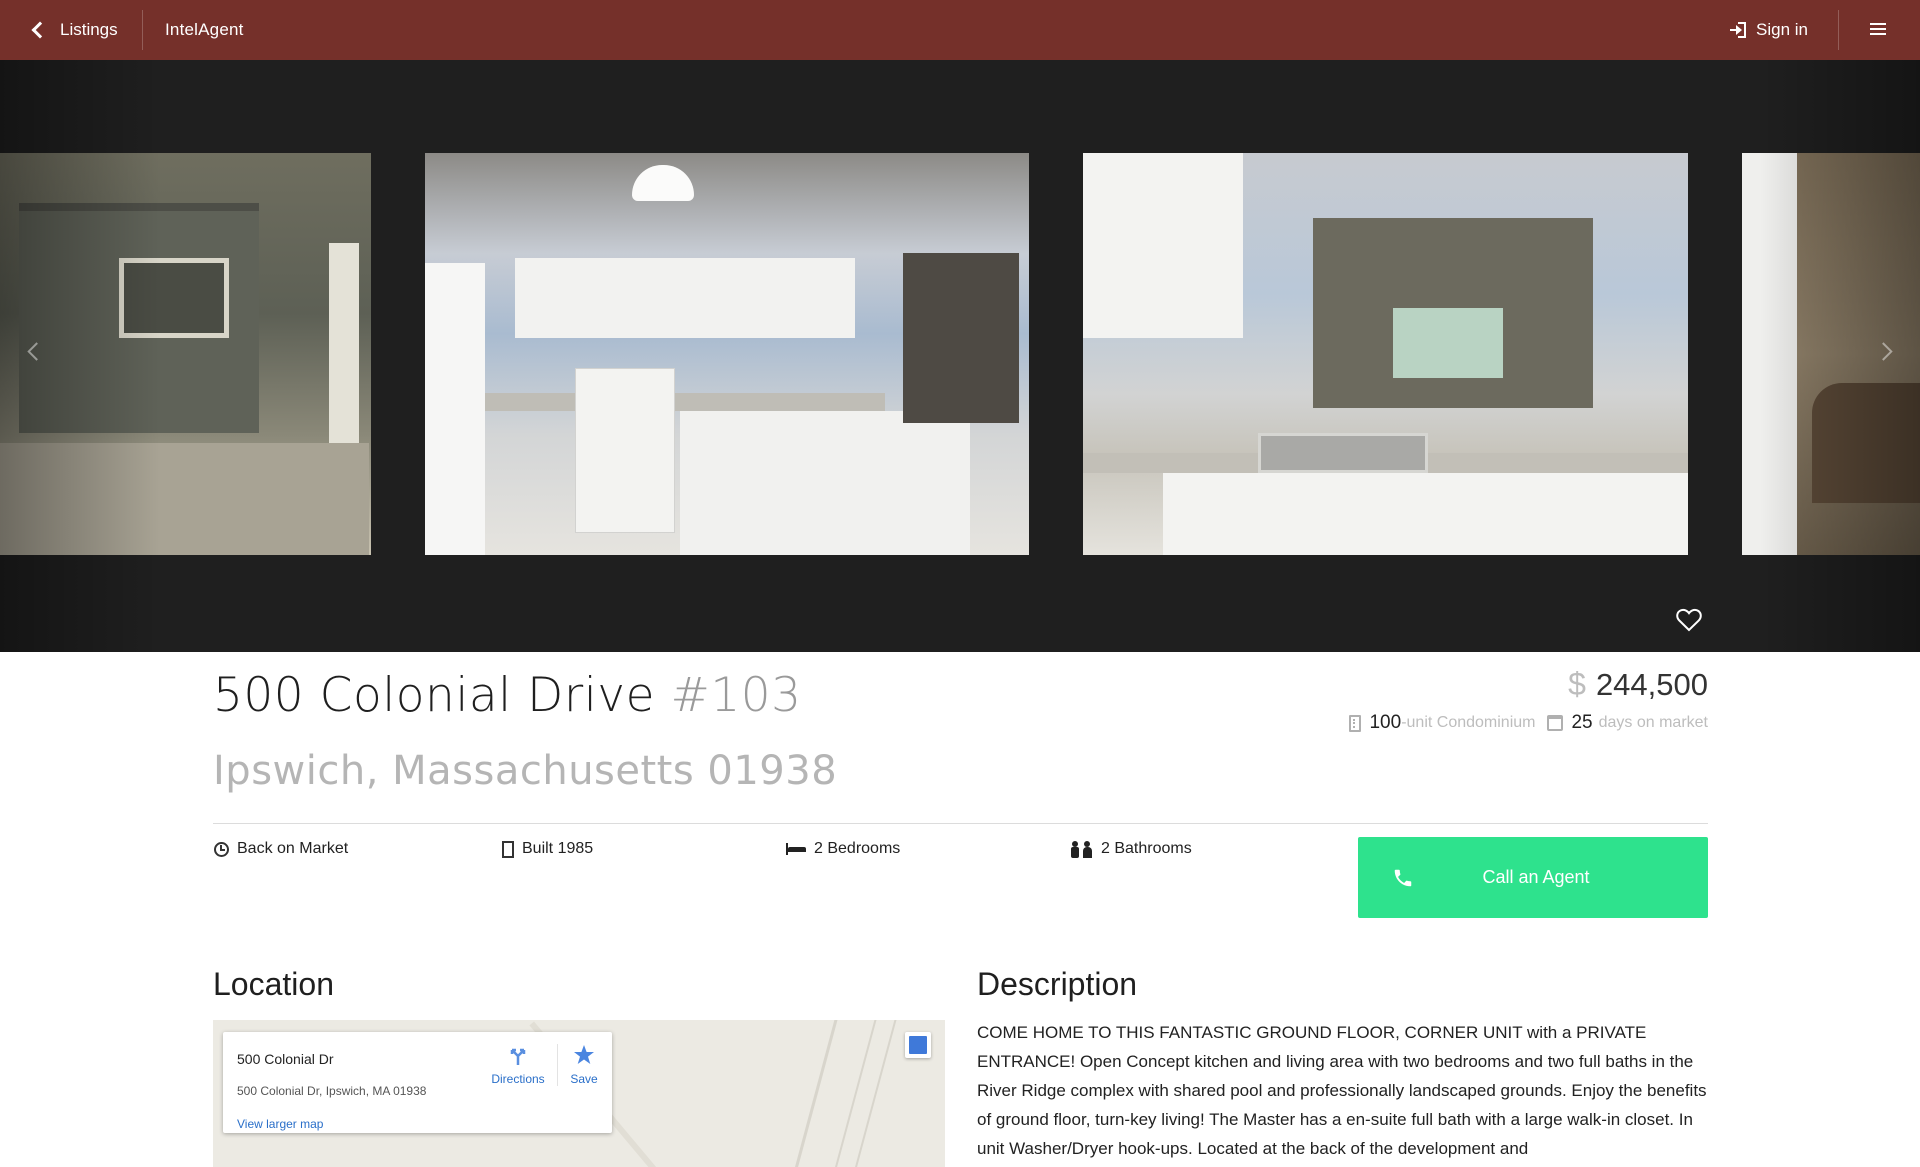 This screenshot has height=1167, width=1920. Describe the element at coordinates (221, 849) in the screenshot. I see `clock-icon` at that location.